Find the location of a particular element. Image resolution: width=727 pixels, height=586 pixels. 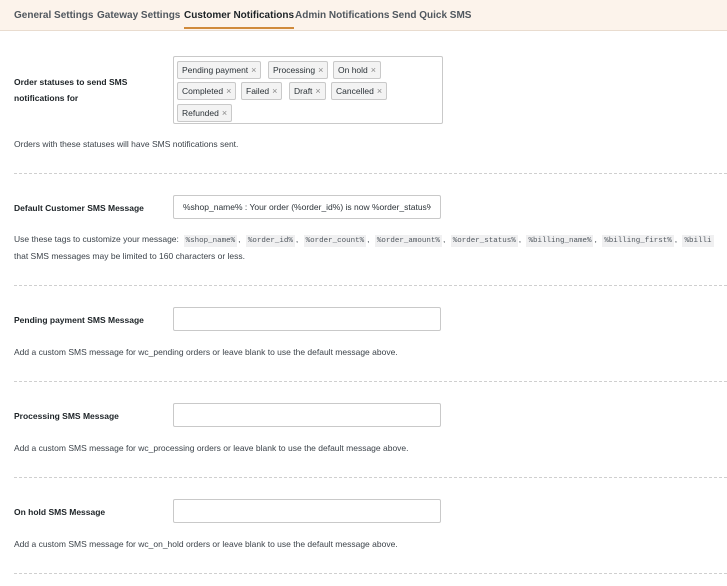

default-message-label: Default Customer SMS Message is located at coordinates (79, 208).